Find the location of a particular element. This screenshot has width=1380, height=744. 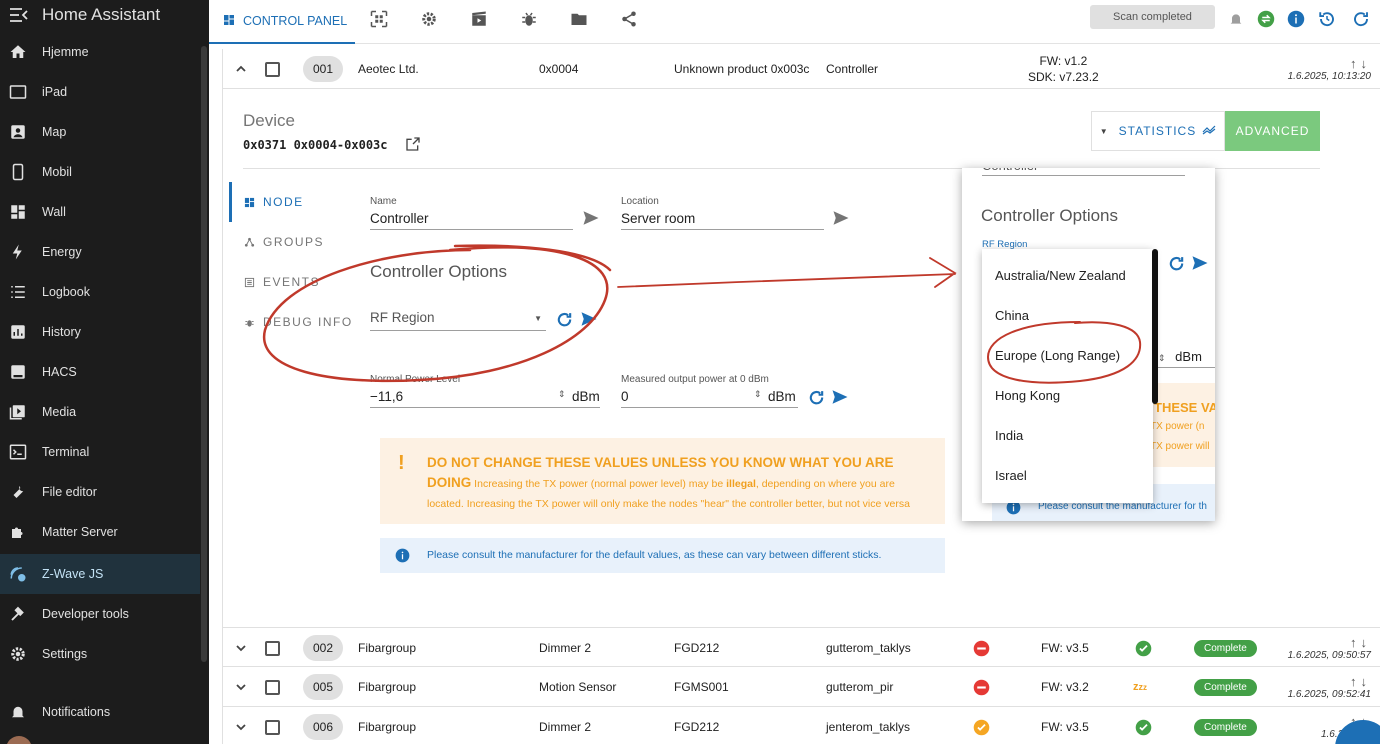

name-input: Controller is located at coordinates (471, 220).